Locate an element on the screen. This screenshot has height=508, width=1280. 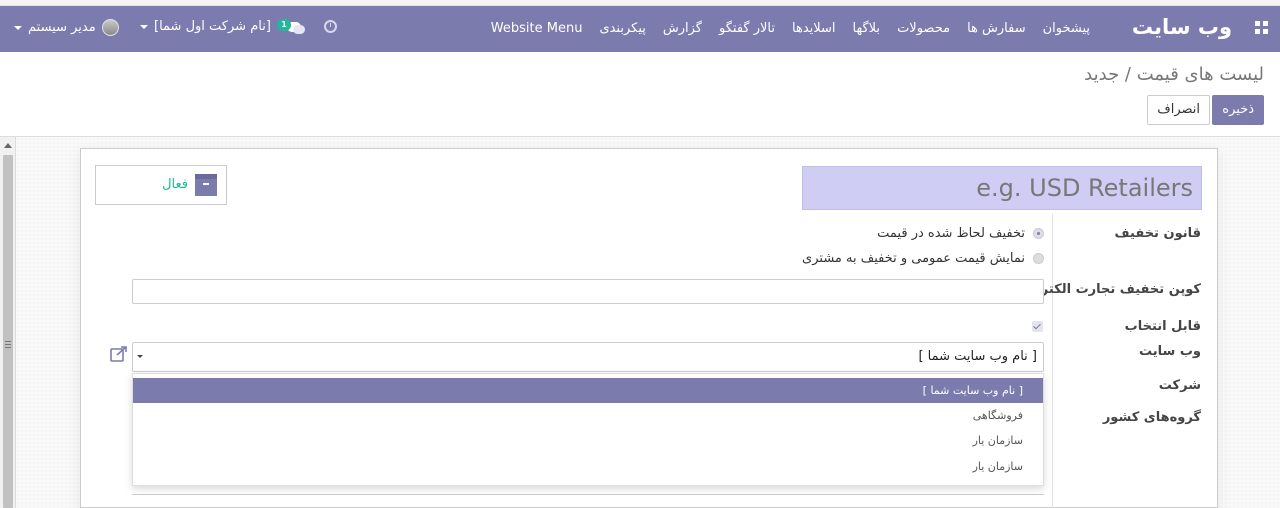
user-menu: مدیر سیستم is located at coordinates (66, 27).